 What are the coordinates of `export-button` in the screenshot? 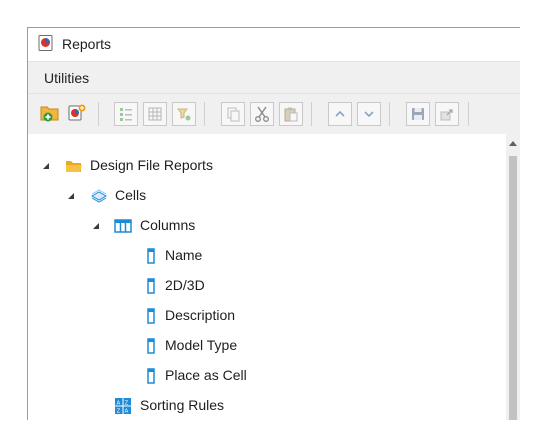 It's located at (447, 114).